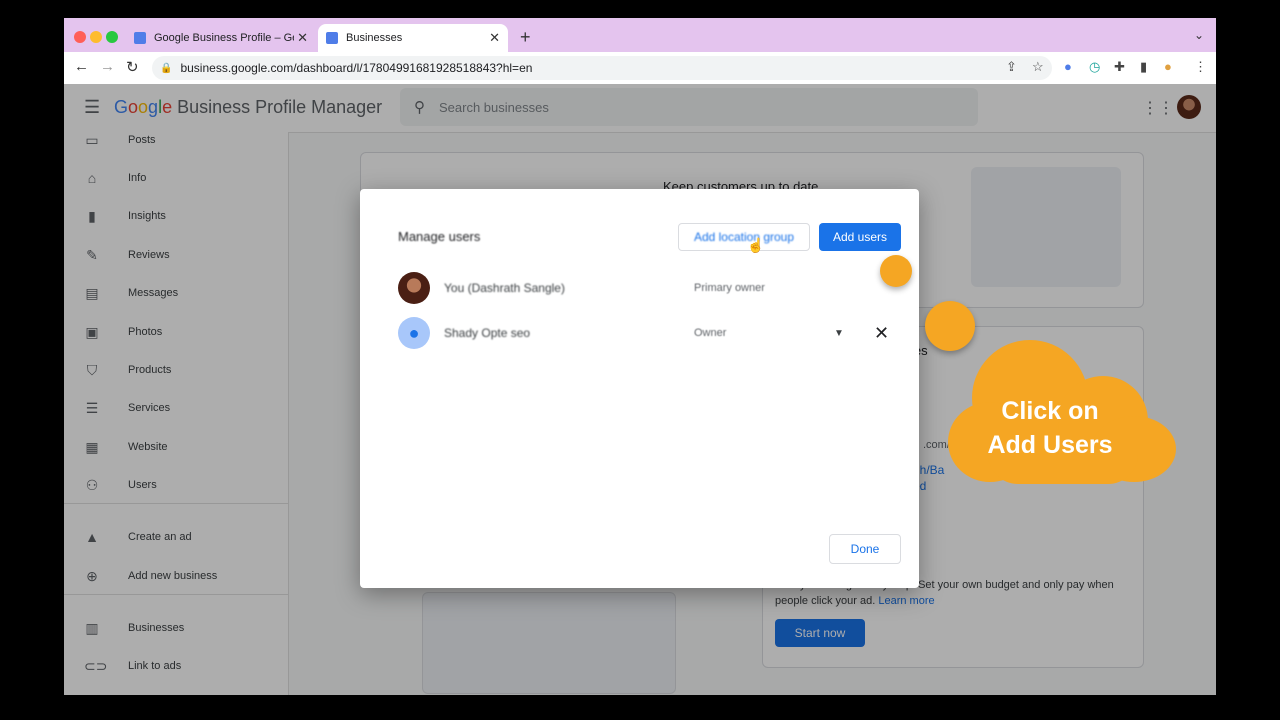  Describe the element at coordinates (1168, 66) in the screenshot. I see `profile-icon: ●` at that location.